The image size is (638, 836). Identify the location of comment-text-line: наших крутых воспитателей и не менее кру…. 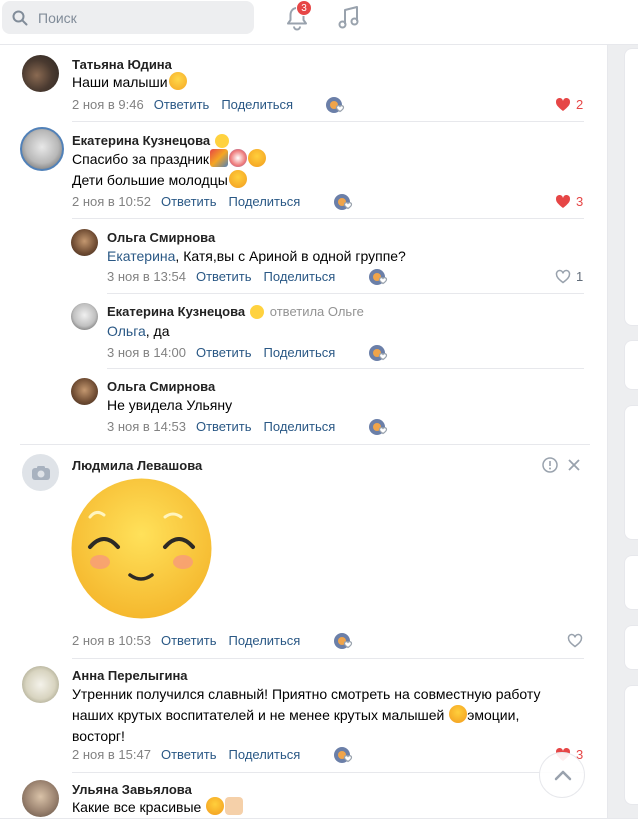
(258, 715).